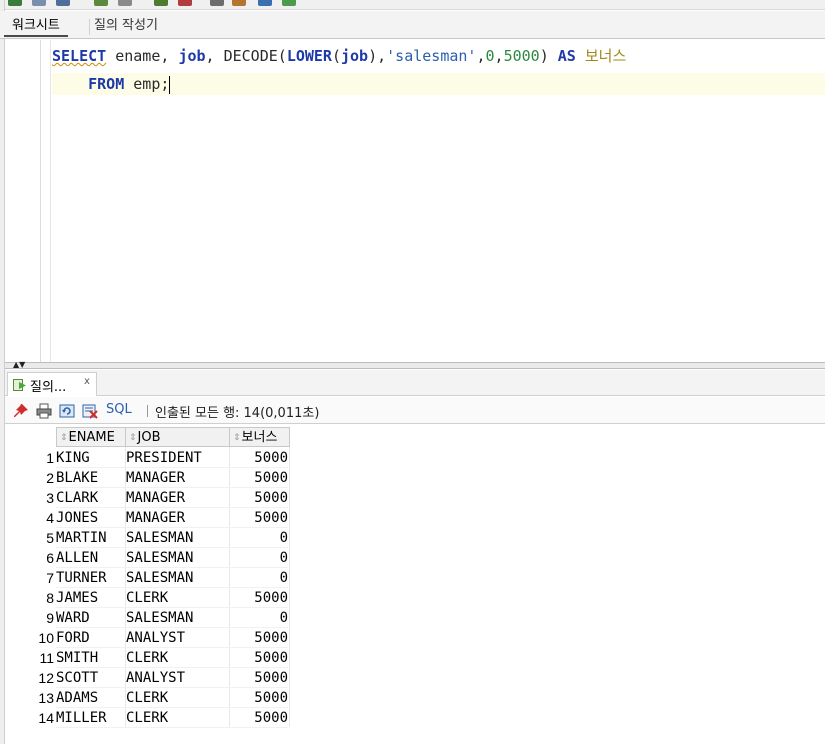  Describe the element at coordinates (438, 84) in the screenshot. I see `code-line-2: FROM emp;` at that location.